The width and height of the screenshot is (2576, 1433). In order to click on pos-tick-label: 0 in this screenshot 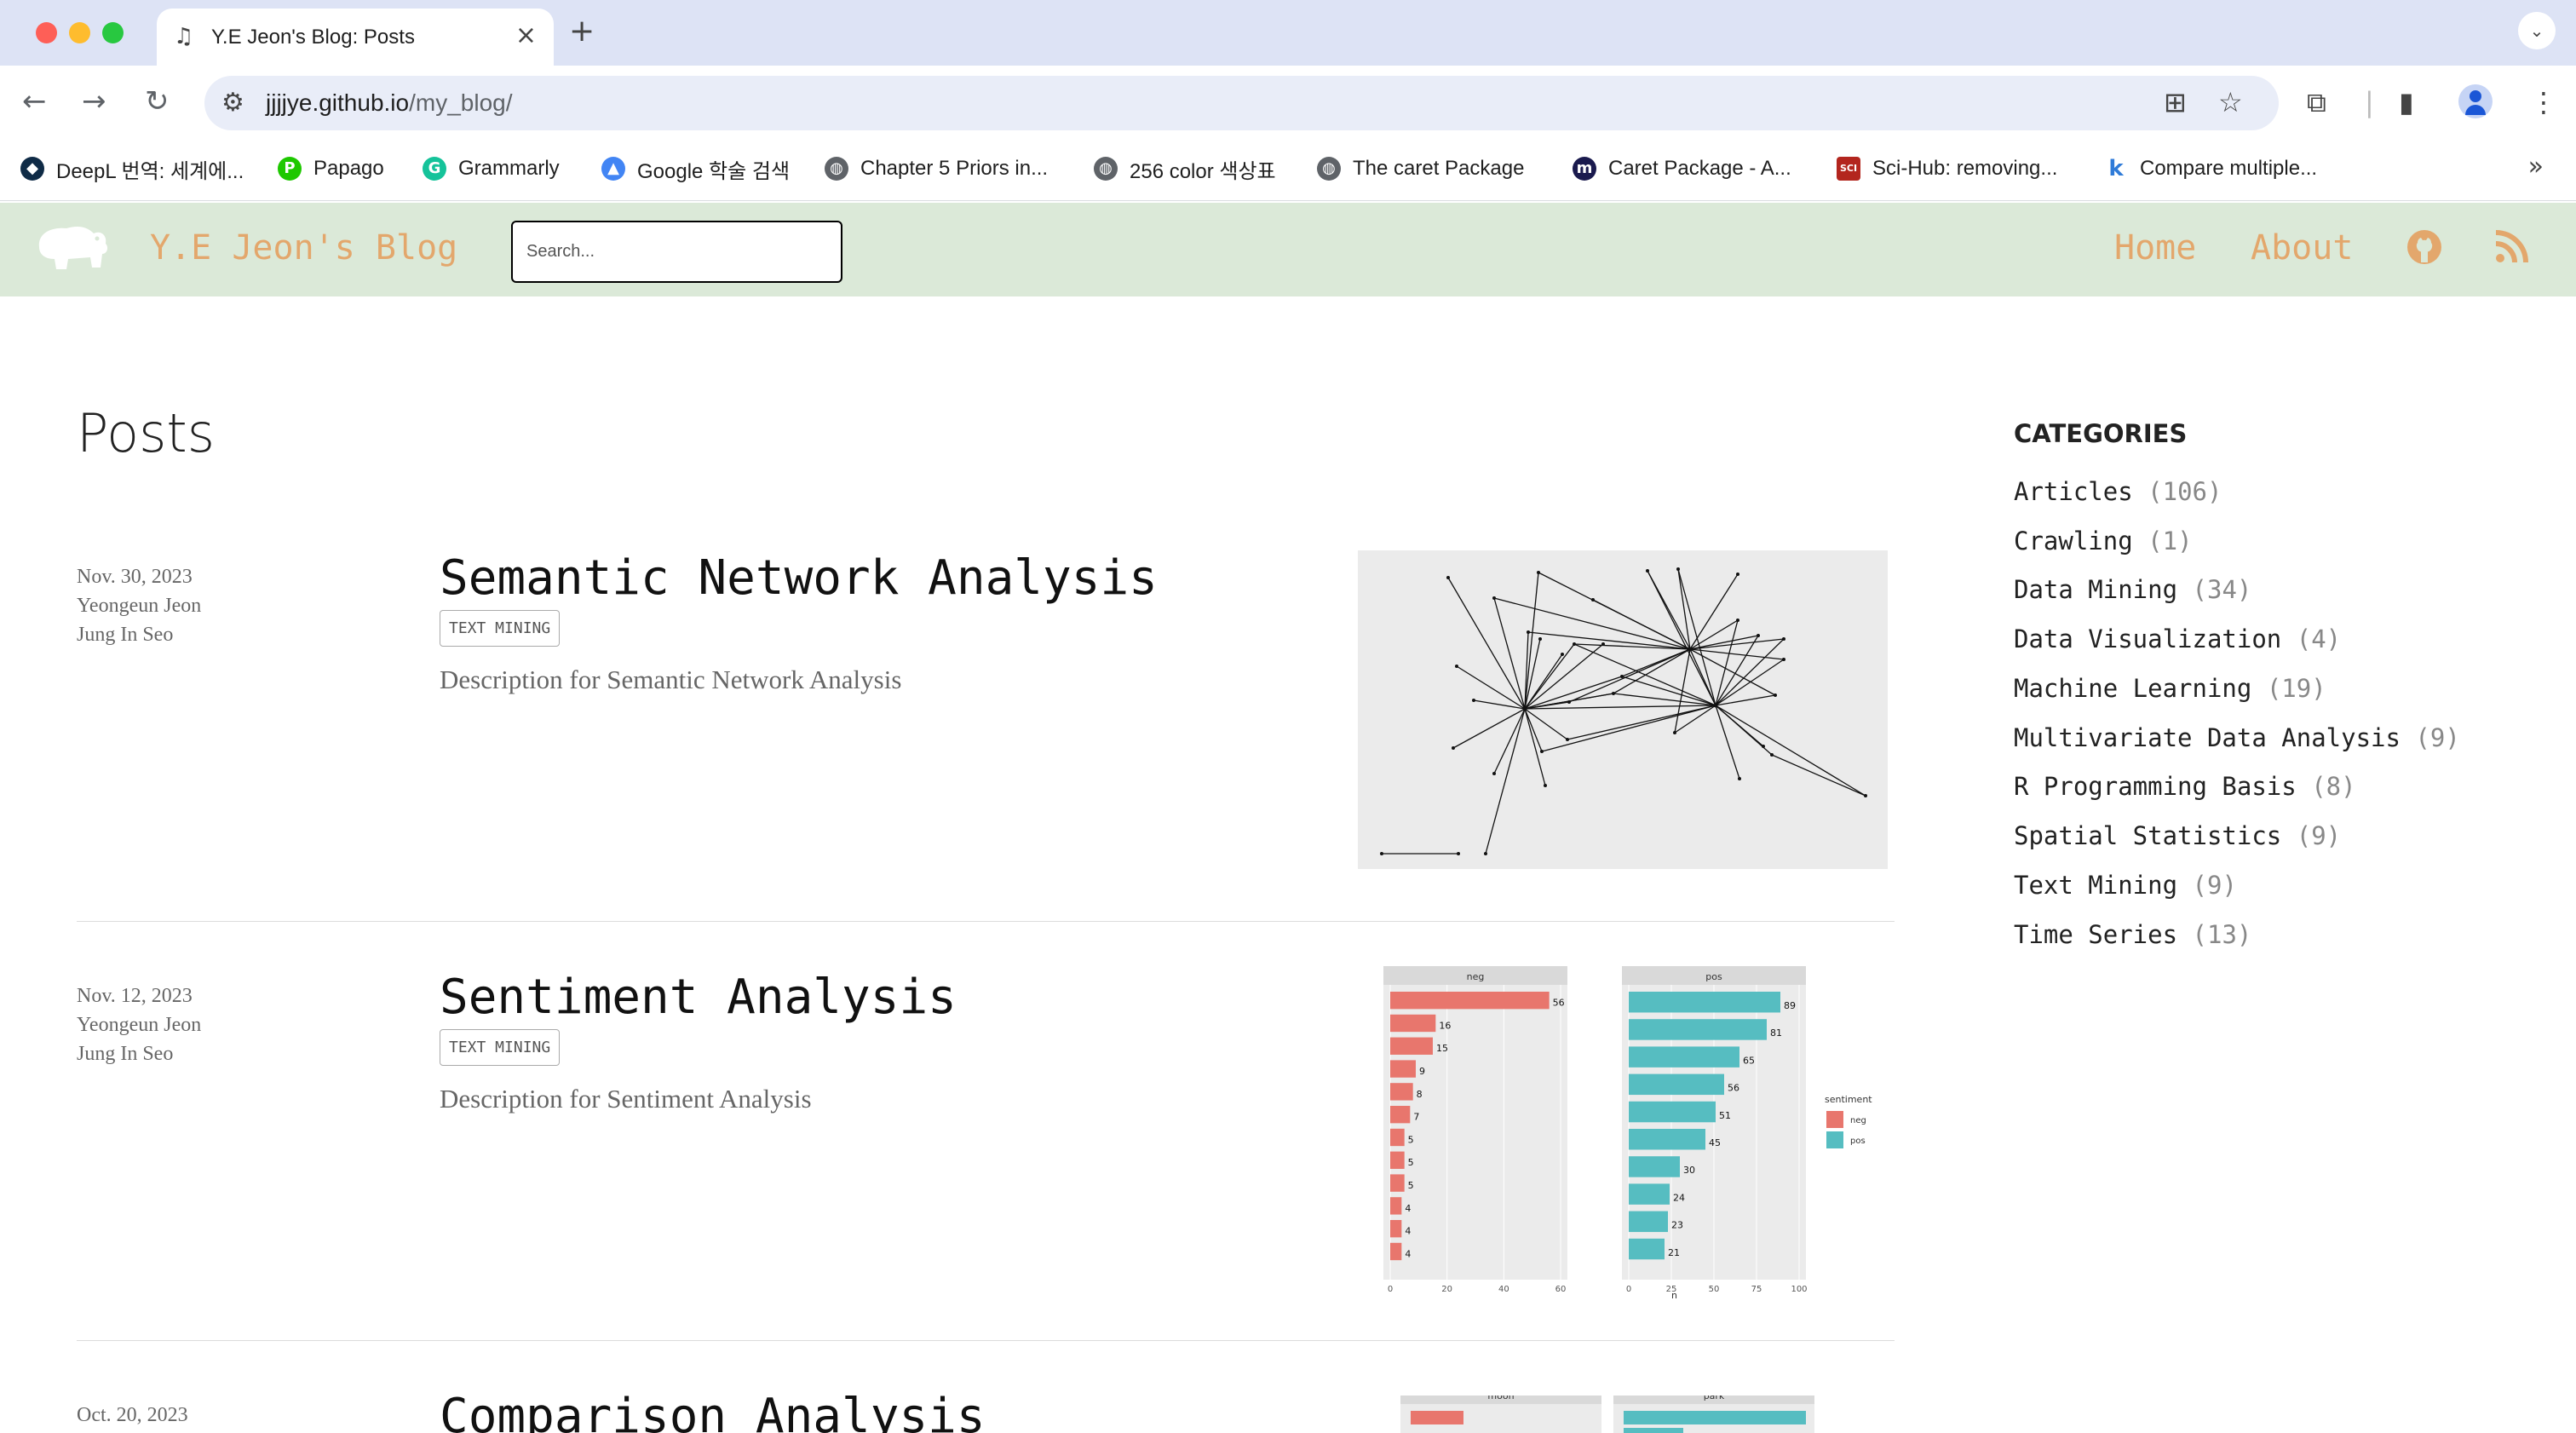, I will do `click(1629, 1289)`.